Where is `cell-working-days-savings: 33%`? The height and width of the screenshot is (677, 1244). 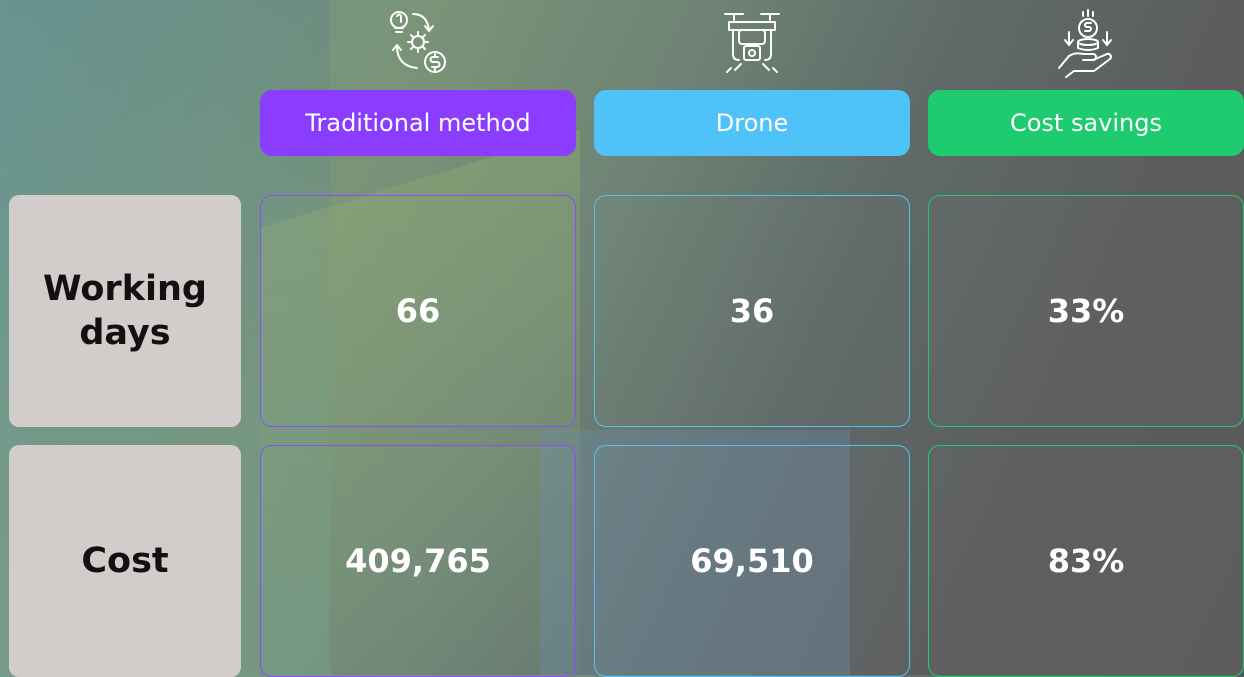 cell-working-days-savings: 33% is located at coordinates (1086, 311).